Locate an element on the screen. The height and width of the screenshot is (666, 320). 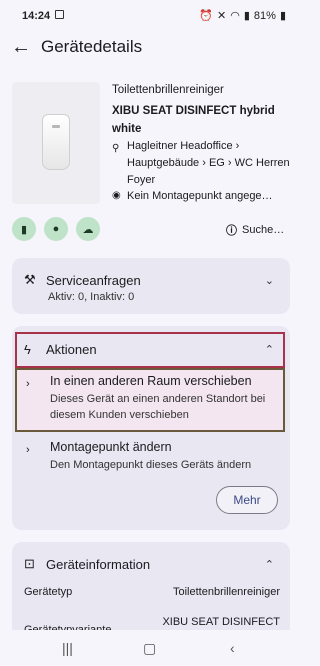
service-requests-card: ⚒ Serviceanfragen ⌄ Aktiv: 0, Inaktiv: 0 is located at coordinates (151, 286).